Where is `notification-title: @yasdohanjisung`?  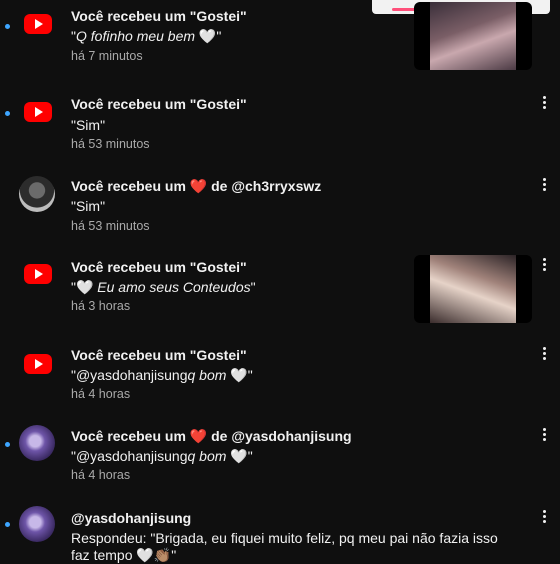 notification-title: @yasdohanjisung is located at coordinates (131, 518).